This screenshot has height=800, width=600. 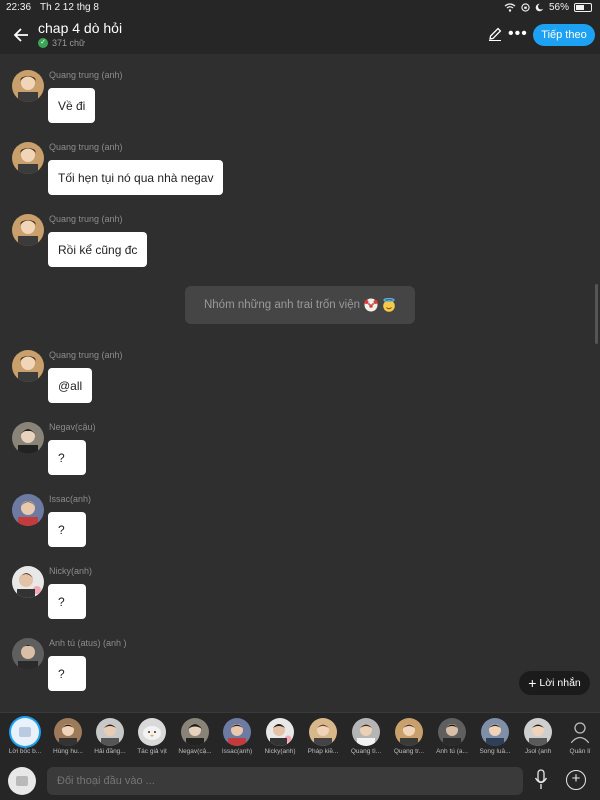 What do you see at coordinates (88, 643) in the screenshot?
I see `sender-name: Anh tú (atus) (anh )` at bounding box center [88, 643].